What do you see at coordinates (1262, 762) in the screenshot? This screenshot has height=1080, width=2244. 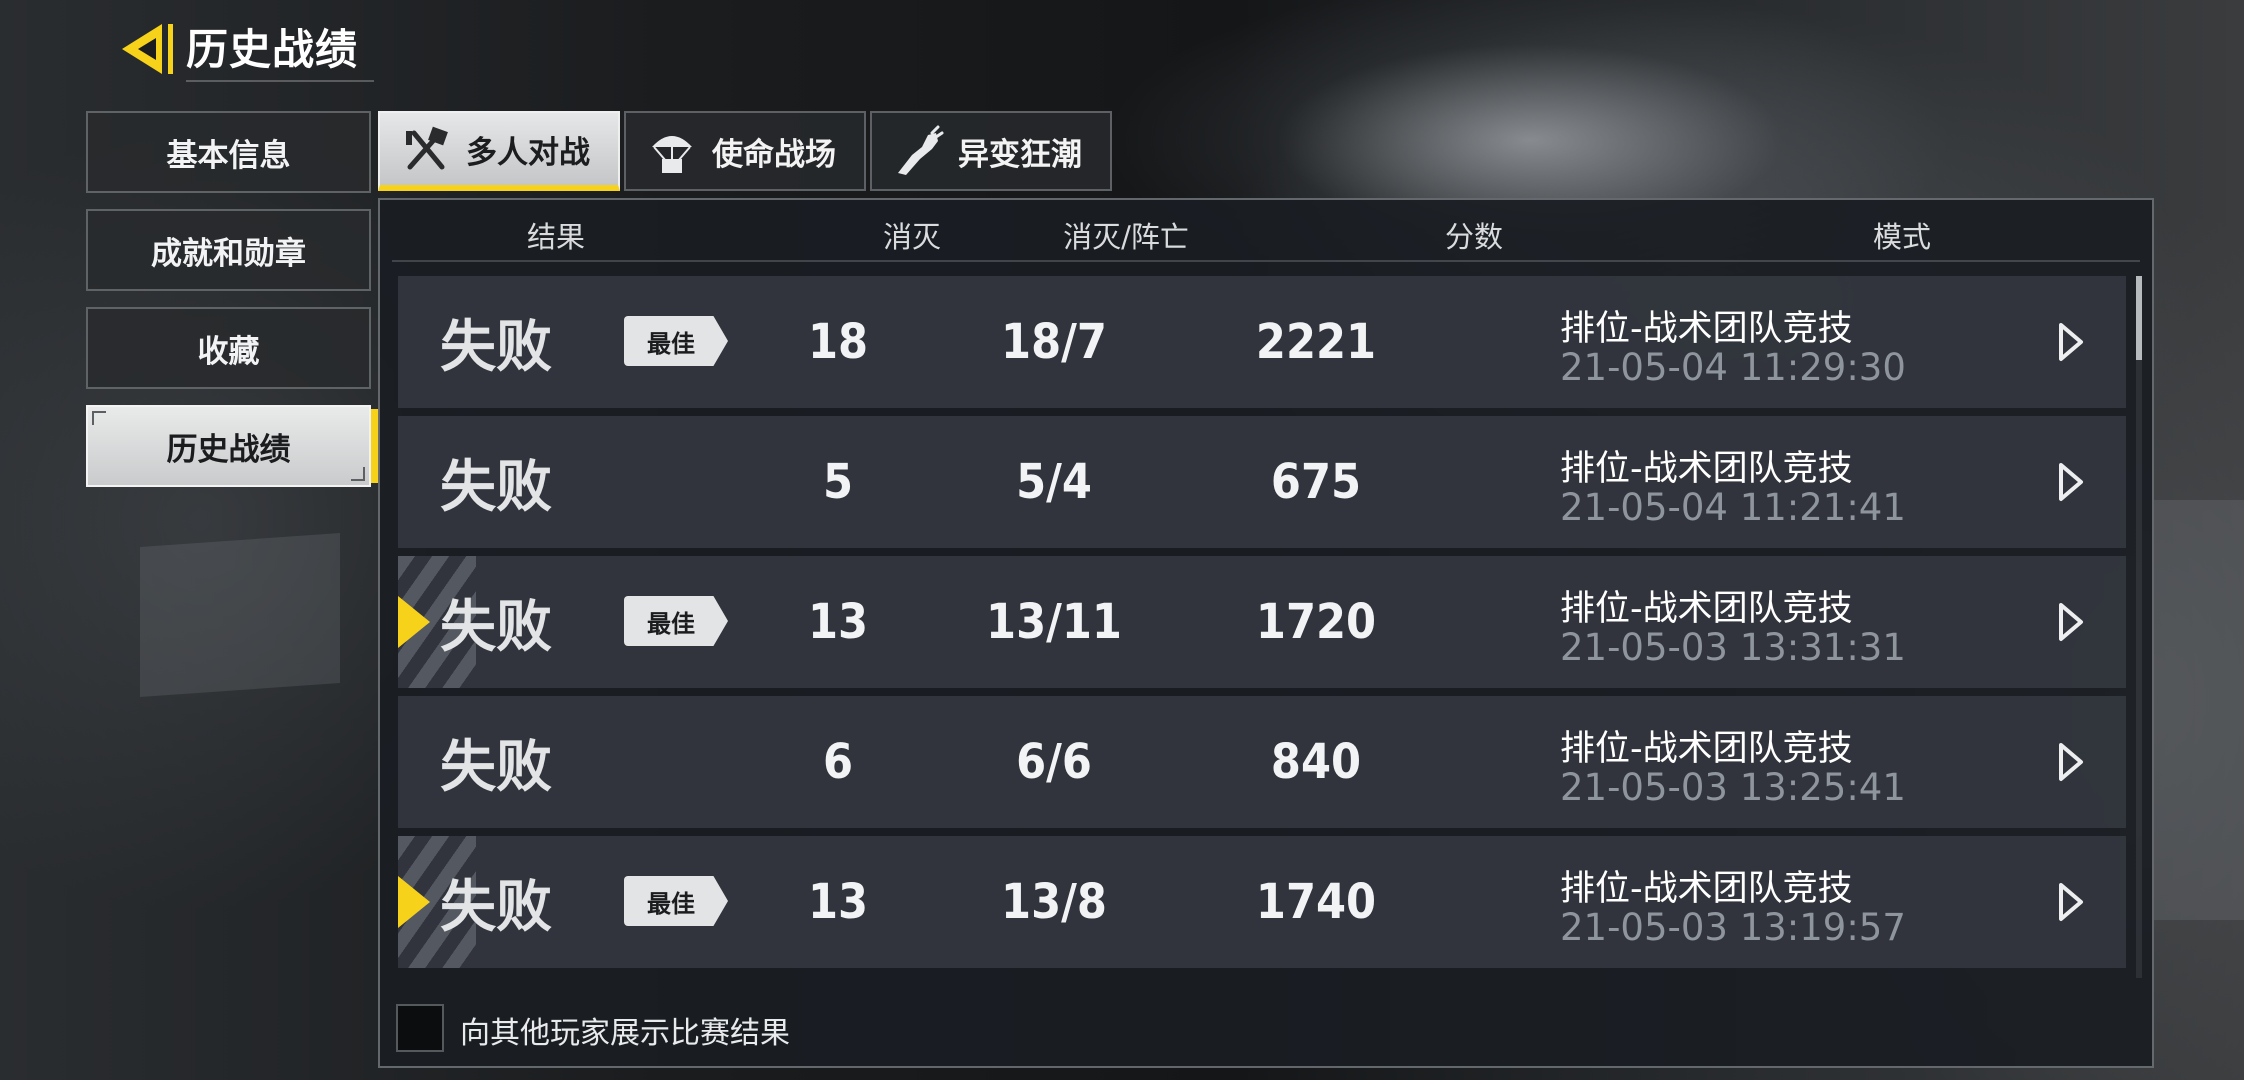 I see `match-row: 失败 6 6/6 840 排位-战术团队竞技 21-05-03 13:25:41` at bounding box center [1262, 762].